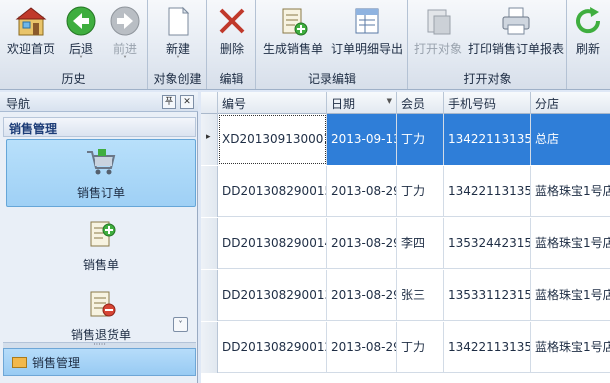 The width and height of the screenshot is (610, 383). I want to click on forward-button: 前进 ˅, so click(125, 35).